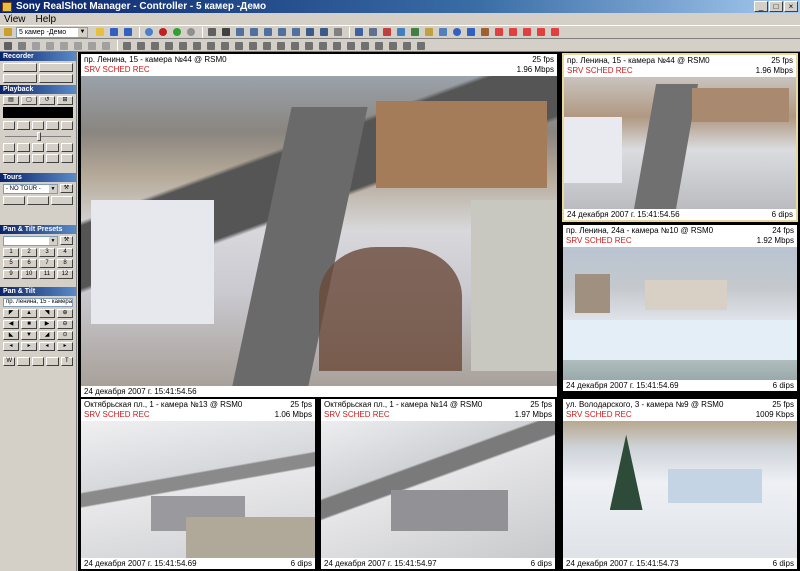 The height and width of the screenshot is (571, 800). Describe the element at coordinates (541, 32) in the screenshot. I see `window-4-icon` at that location.